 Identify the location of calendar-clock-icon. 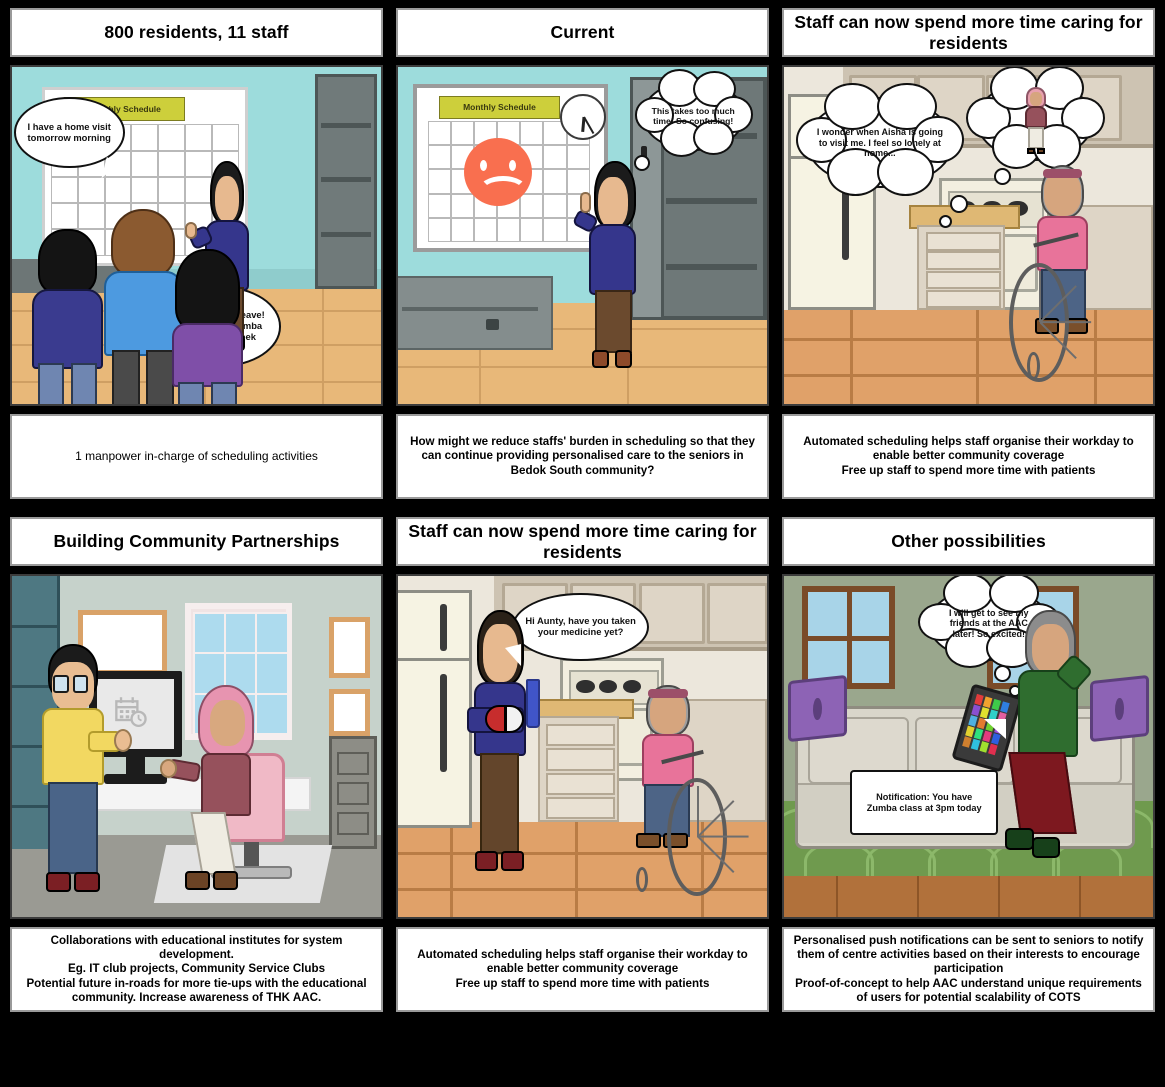
(131, 711).